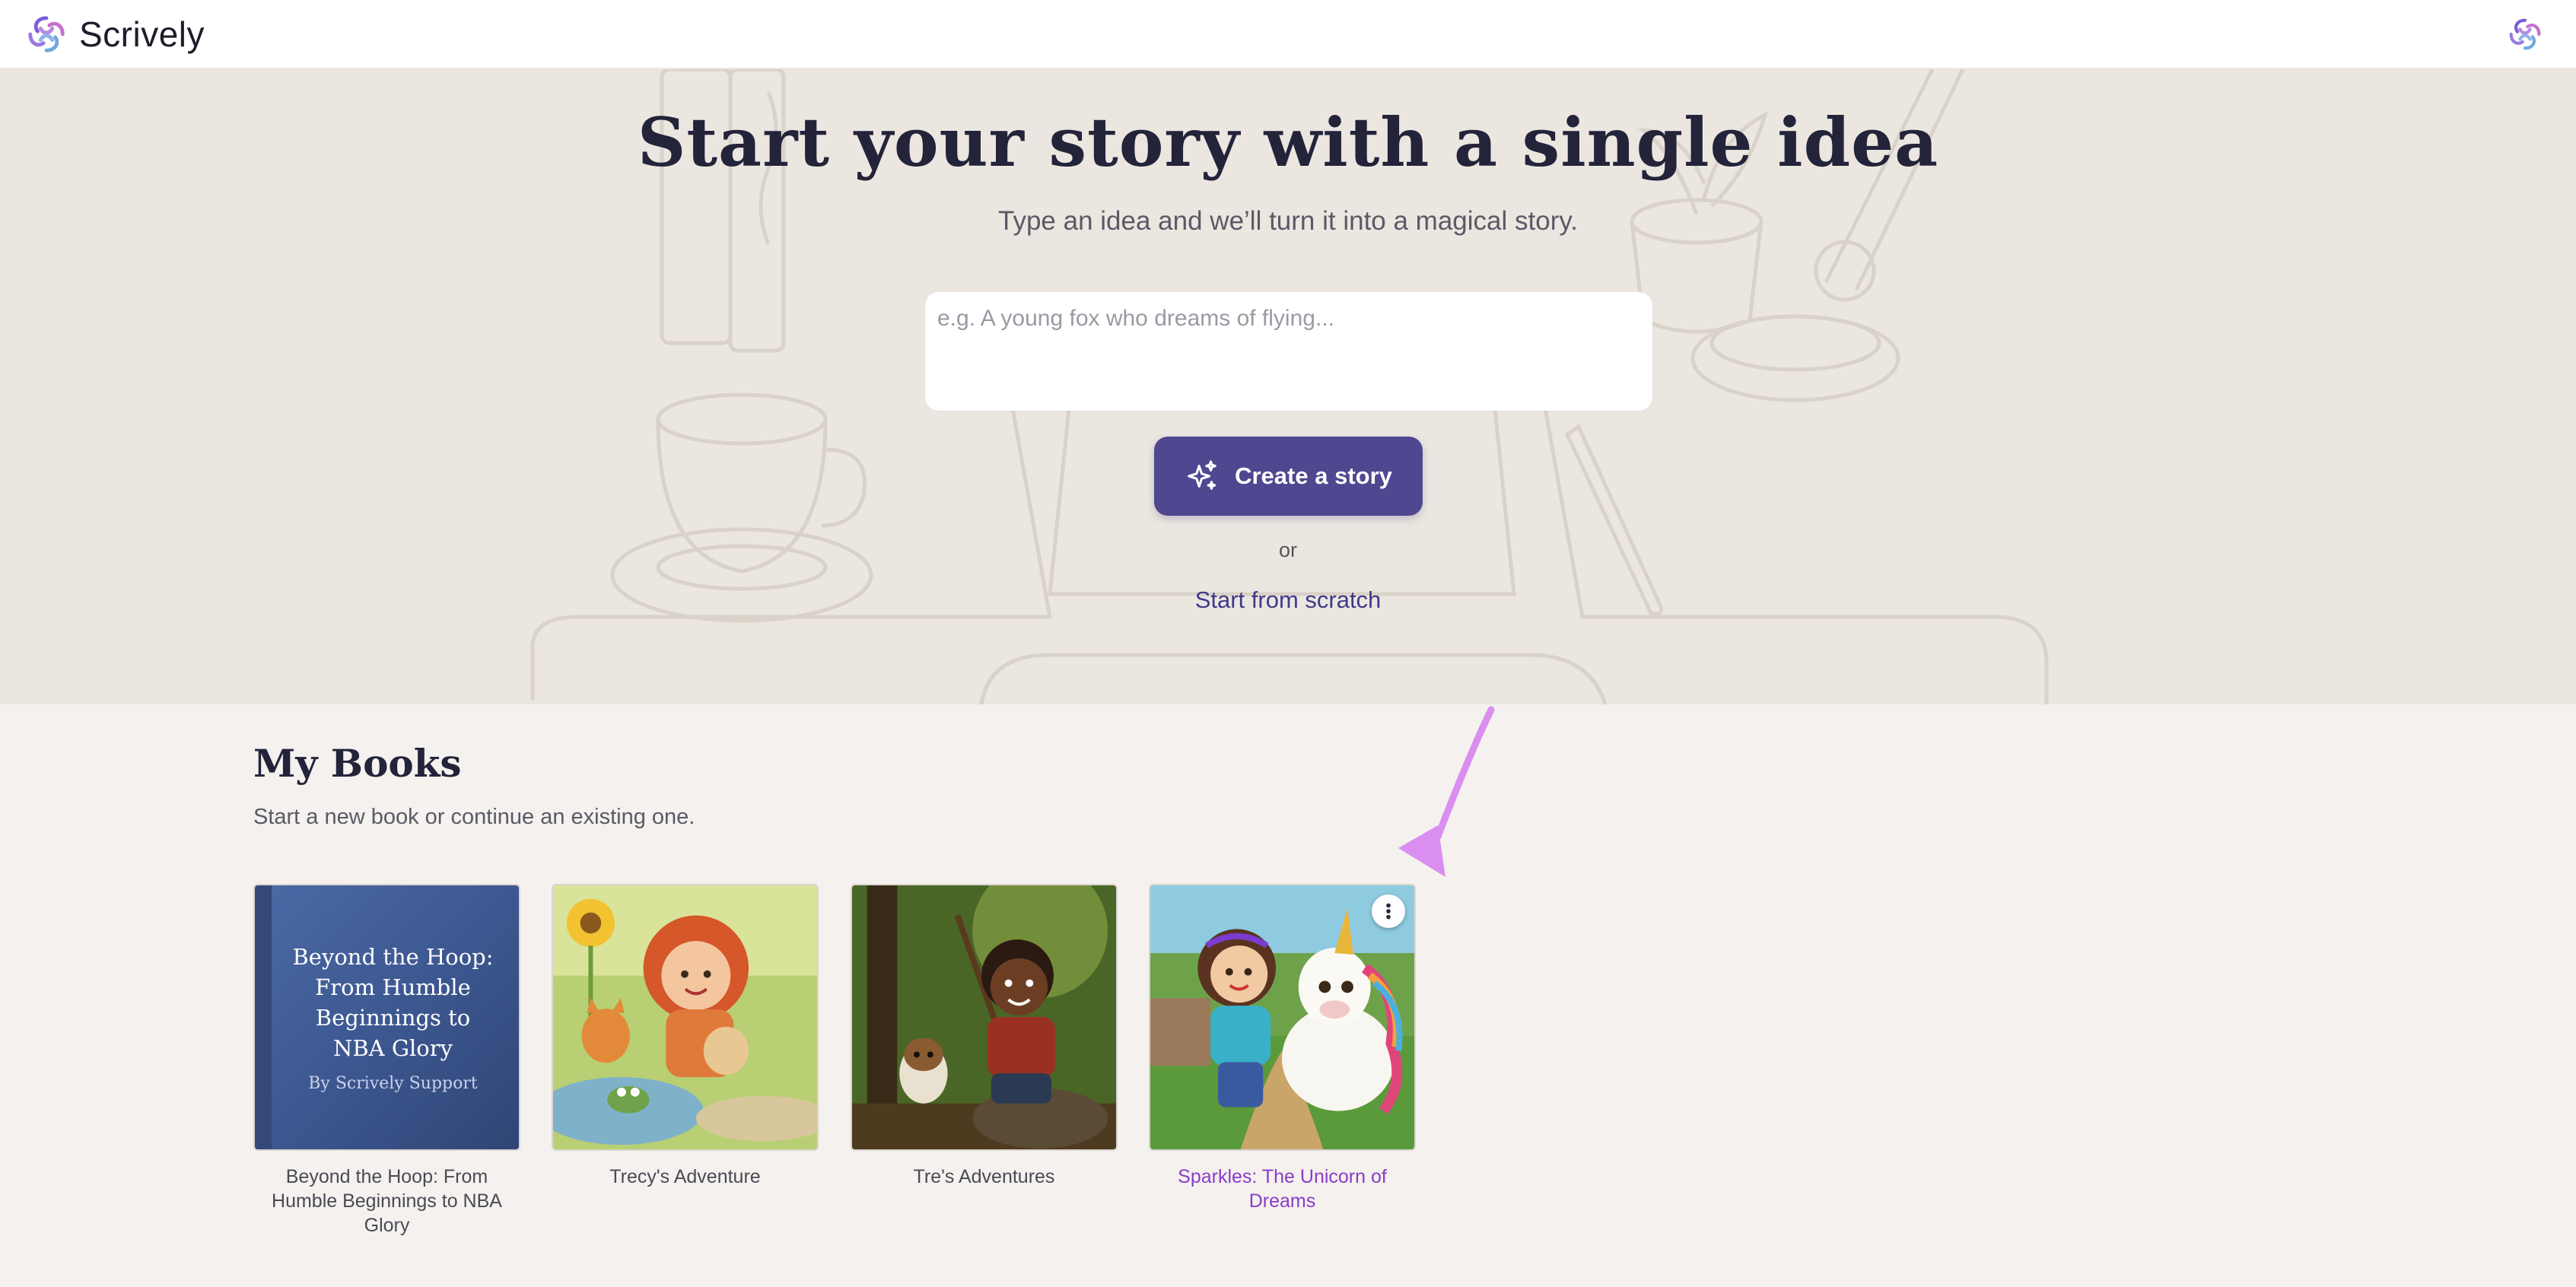  Describe the element at coordinates (1313, 475) in the screenshot. I see `create-story-label: Create a story` at that location.